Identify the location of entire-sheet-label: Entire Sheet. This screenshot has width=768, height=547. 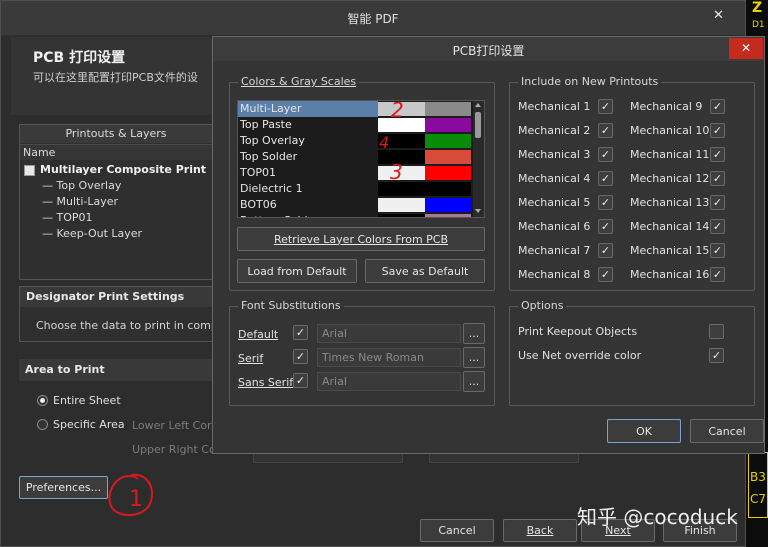
(87, 400).